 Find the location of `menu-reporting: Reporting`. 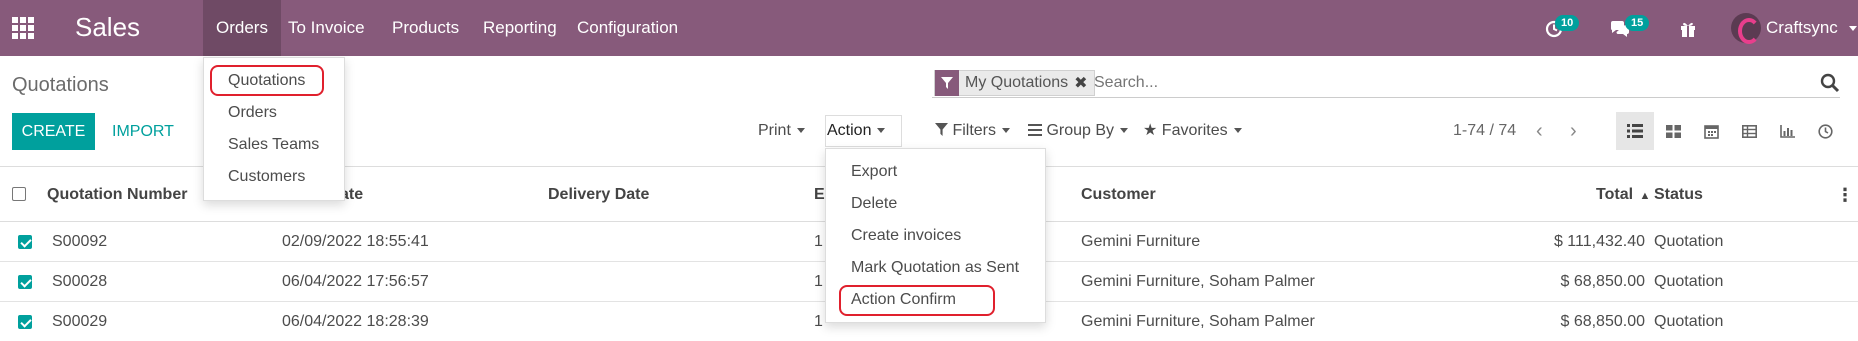

menu-reporting: Reporting is located at coordinates (520, 28).